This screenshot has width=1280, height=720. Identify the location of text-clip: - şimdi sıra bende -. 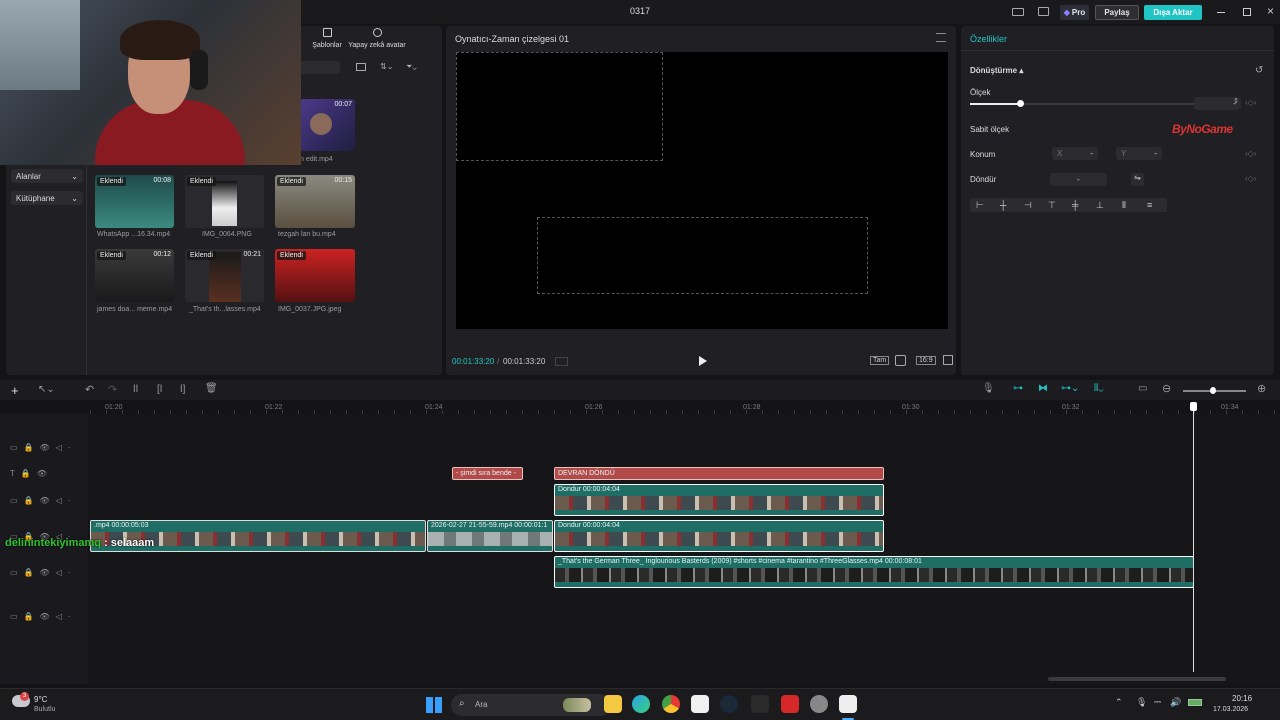
(487, 473).